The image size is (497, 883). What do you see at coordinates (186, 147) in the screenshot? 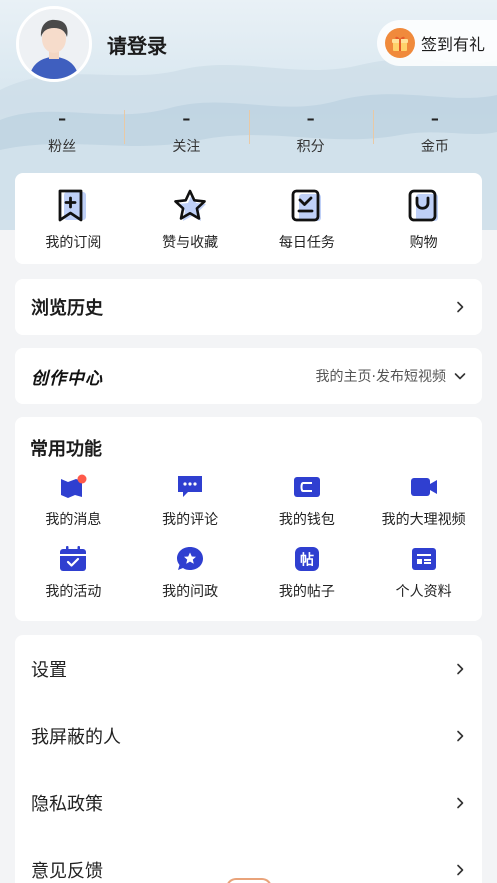
I see `stat-label: 关注` at bounding box center [186, 147].